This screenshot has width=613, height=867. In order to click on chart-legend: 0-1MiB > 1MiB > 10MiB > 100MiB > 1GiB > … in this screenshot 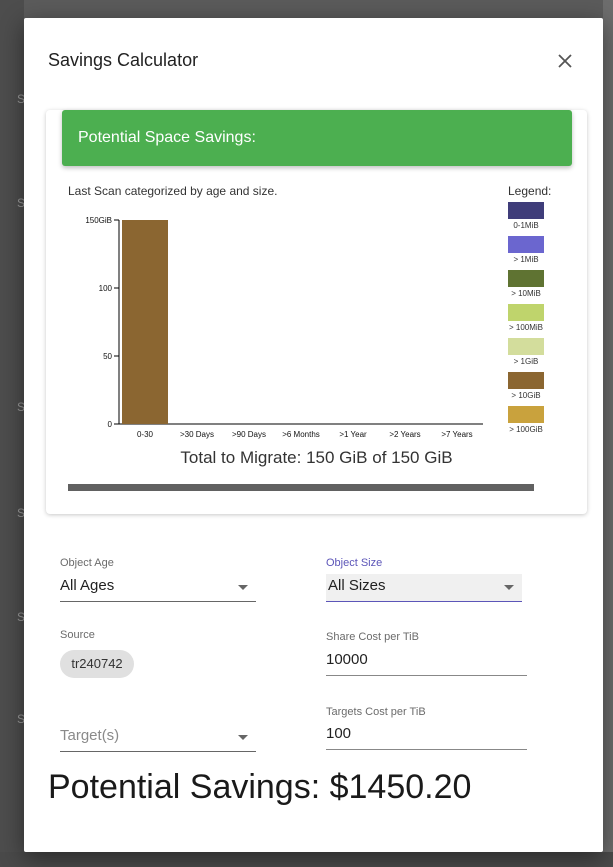, I will do `click(526, 321)`.